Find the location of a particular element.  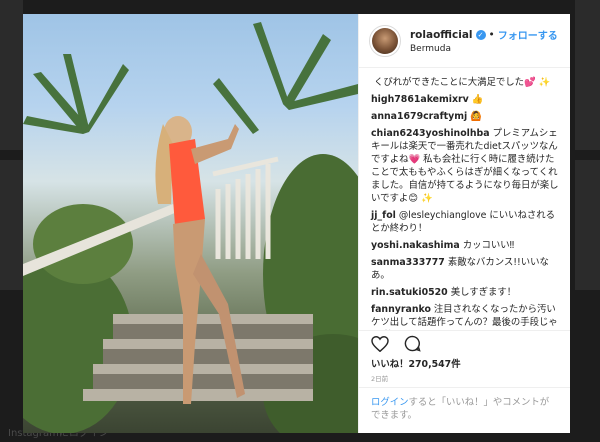

comment-text: くびれができたことに大満足でした💕 ✨ is located at coordinates (462, 82).